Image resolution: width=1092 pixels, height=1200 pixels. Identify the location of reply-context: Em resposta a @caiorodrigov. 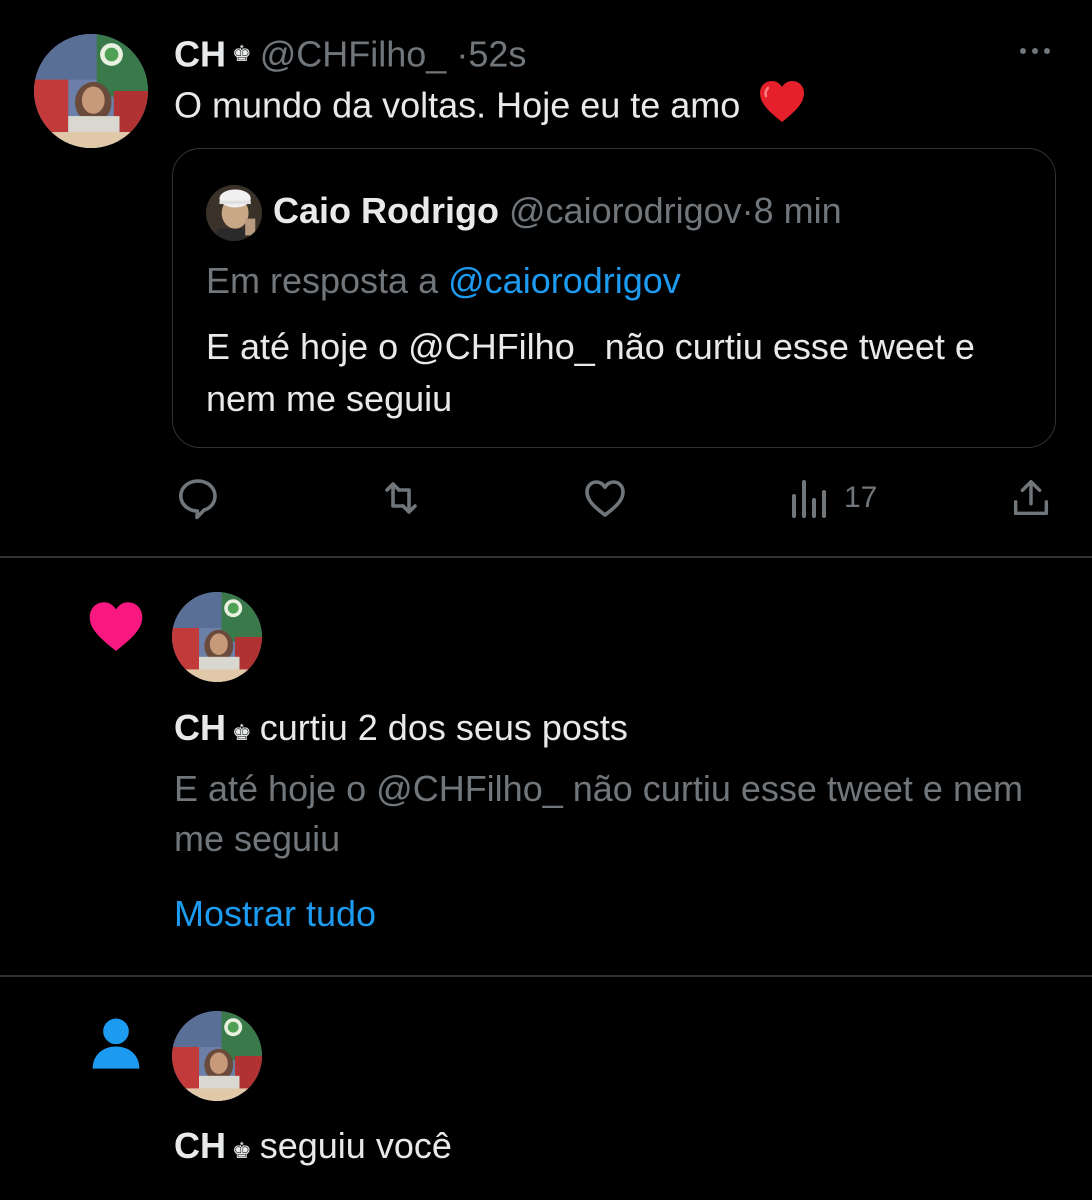
(443, 281).